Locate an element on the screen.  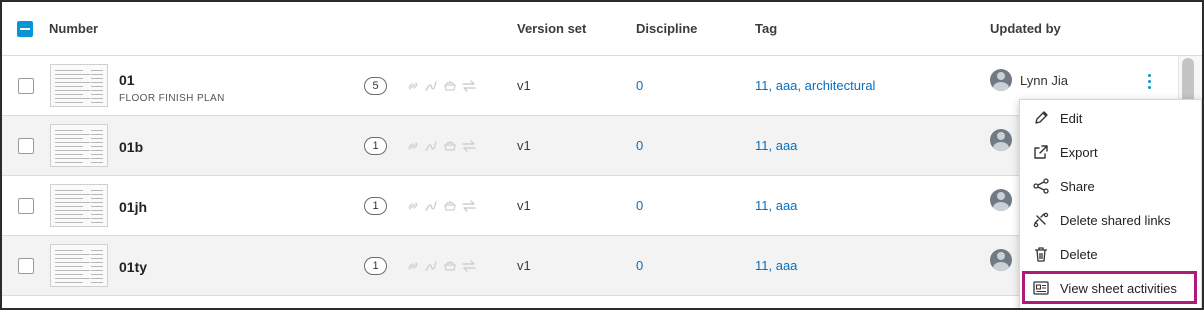
sheet-number: 01b is located at coordinates (131, 147).